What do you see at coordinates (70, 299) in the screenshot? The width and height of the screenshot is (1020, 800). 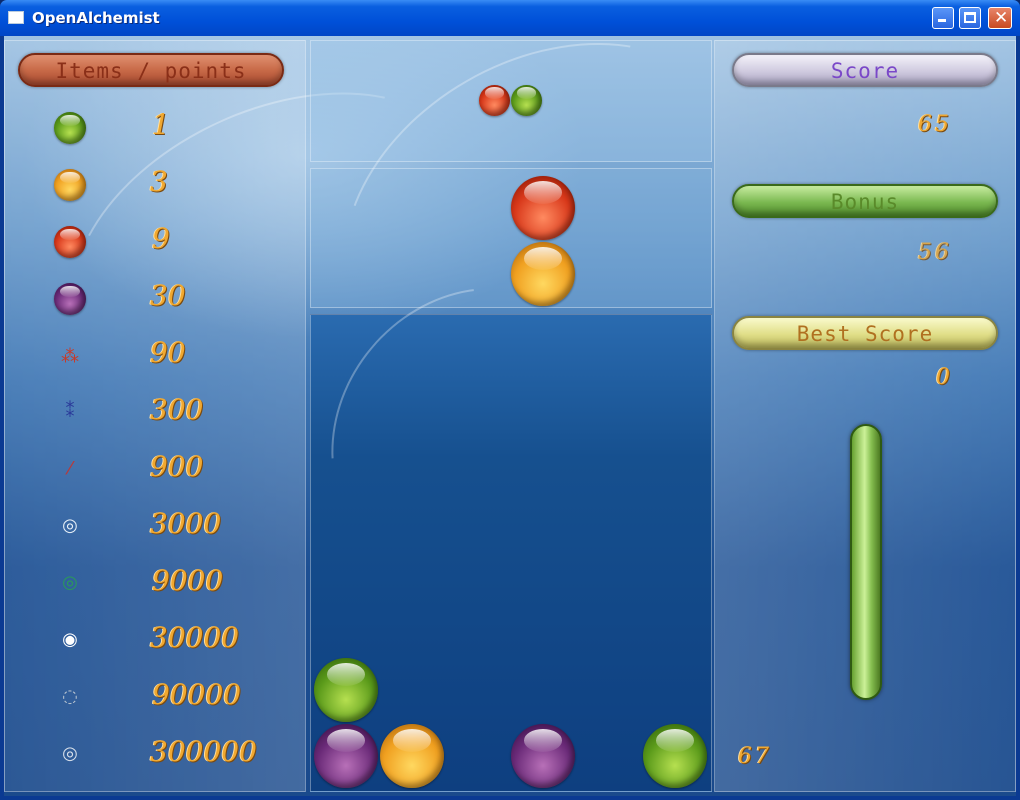 I see `purple-ball-icon` at bounding box center [70, 299].